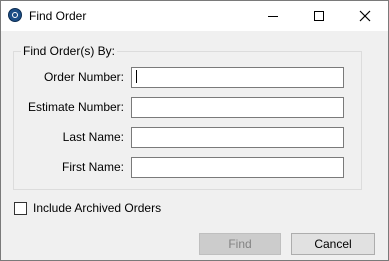 The width and height of the screenshot is (389, 261). I want to click on close-icon, so click(365, 16).